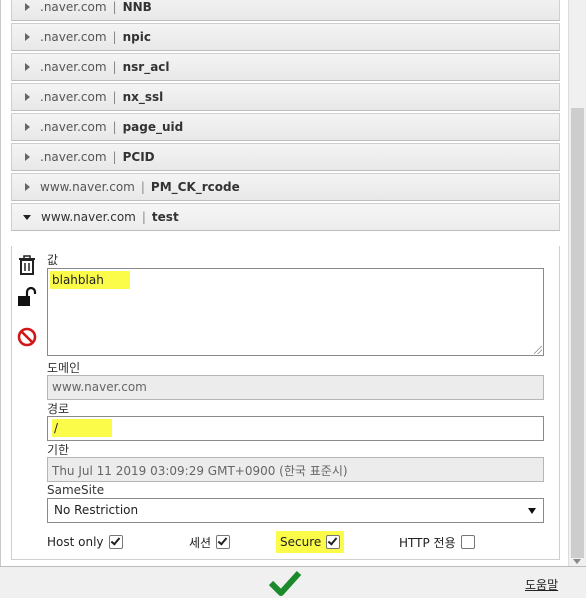  Describe the element at coordinates (285, 97) in the screenshot. I see `cookie-row-nx-ssl: .naver.com | nx_ssl` at that location.